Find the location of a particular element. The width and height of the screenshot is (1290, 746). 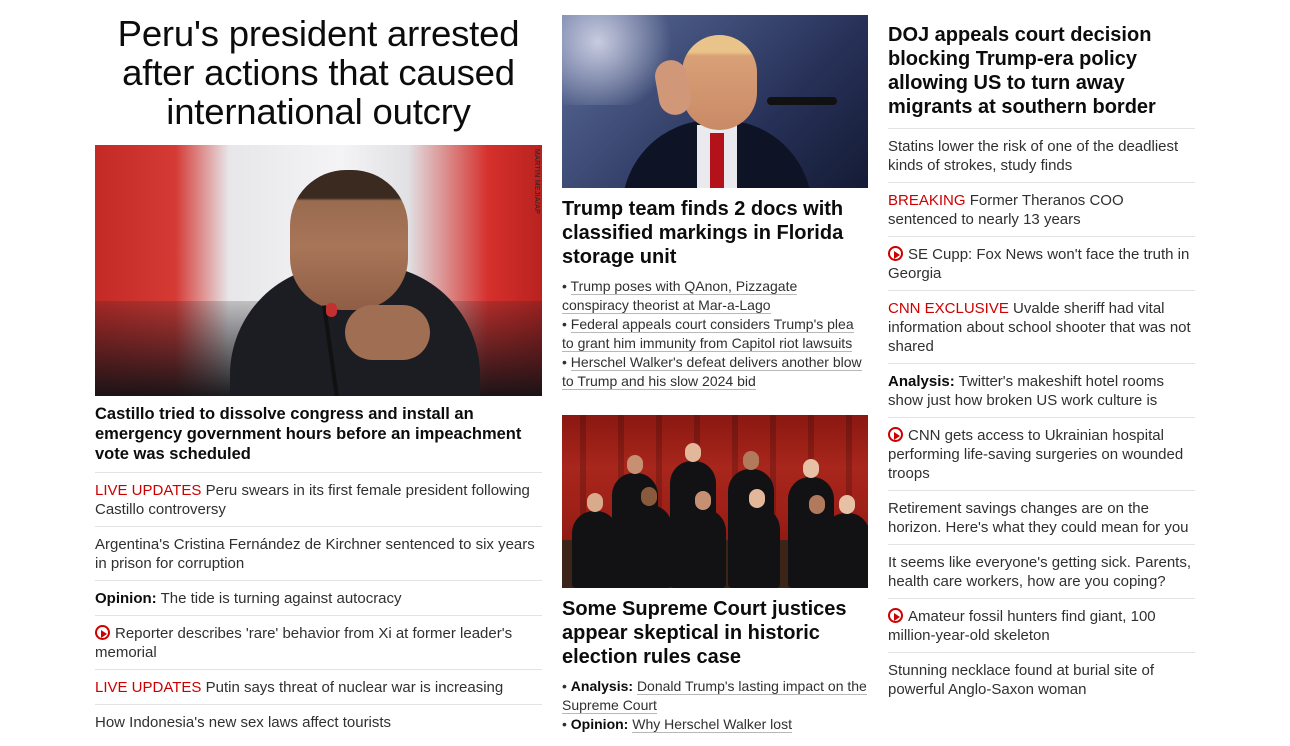

related-link-text: Why Herschel Walker lost is located at coordinates (712, 724).